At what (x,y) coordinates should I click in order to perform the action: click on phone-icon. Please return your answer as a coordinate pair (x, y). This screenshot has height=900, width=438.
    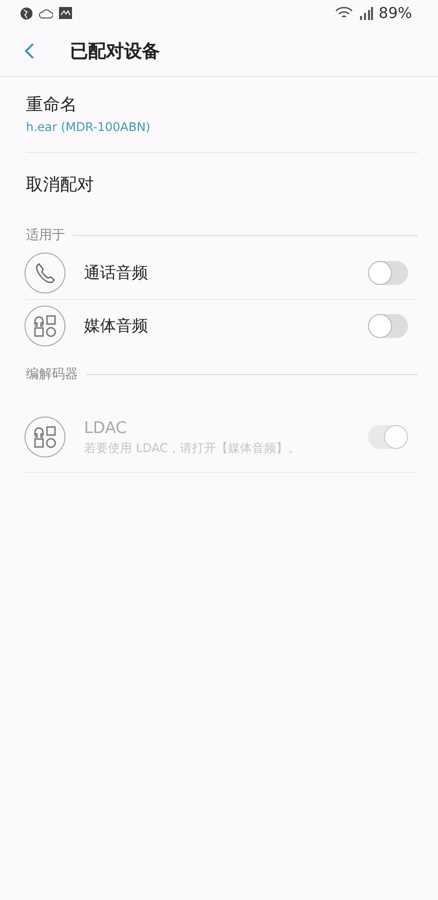
    Looking at the image, I should click on (45, 273).